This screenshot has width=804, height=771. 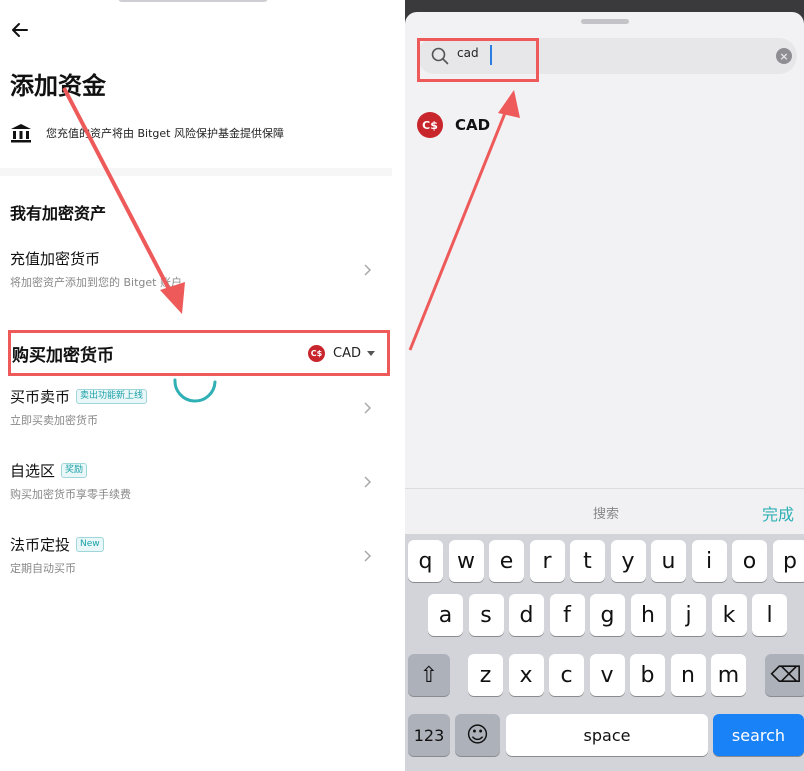 What do you see at coordinates (647, 675) in the screenshot?
I see `key-b: b` at bounding box center [647, 675].